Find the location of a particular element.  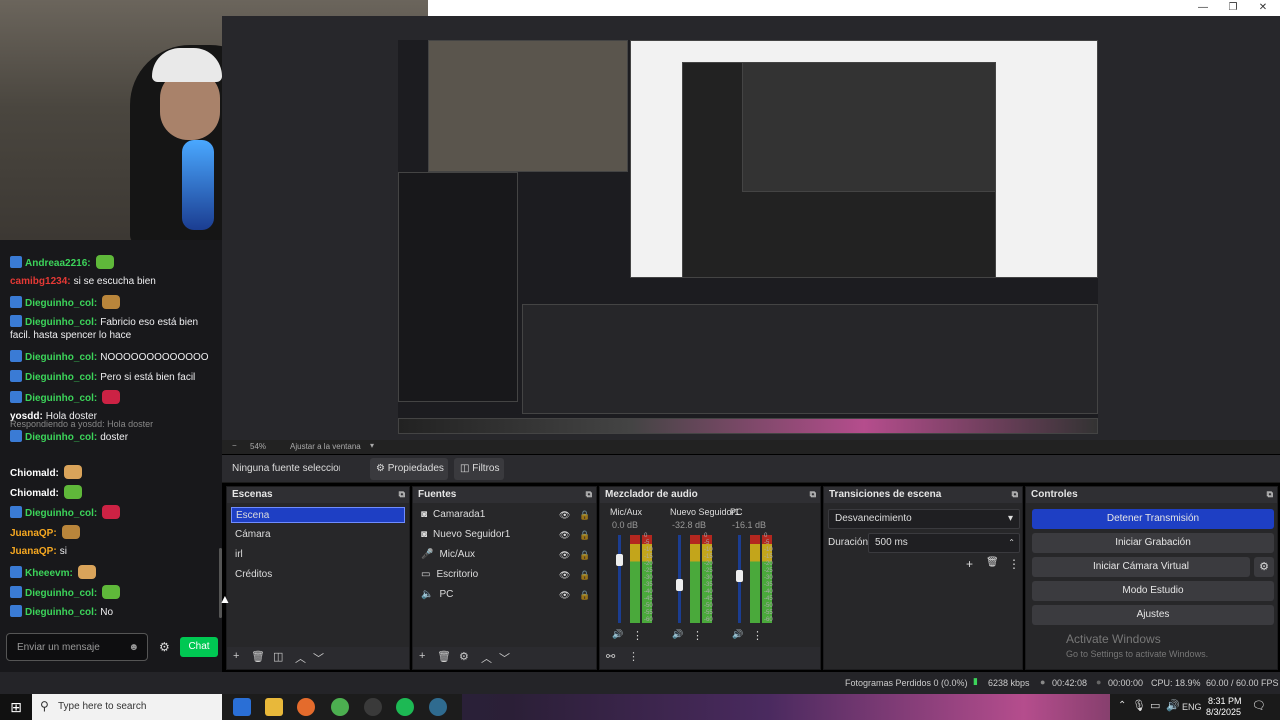

chat-send-button: Chat is located at coordinates (199, 647).